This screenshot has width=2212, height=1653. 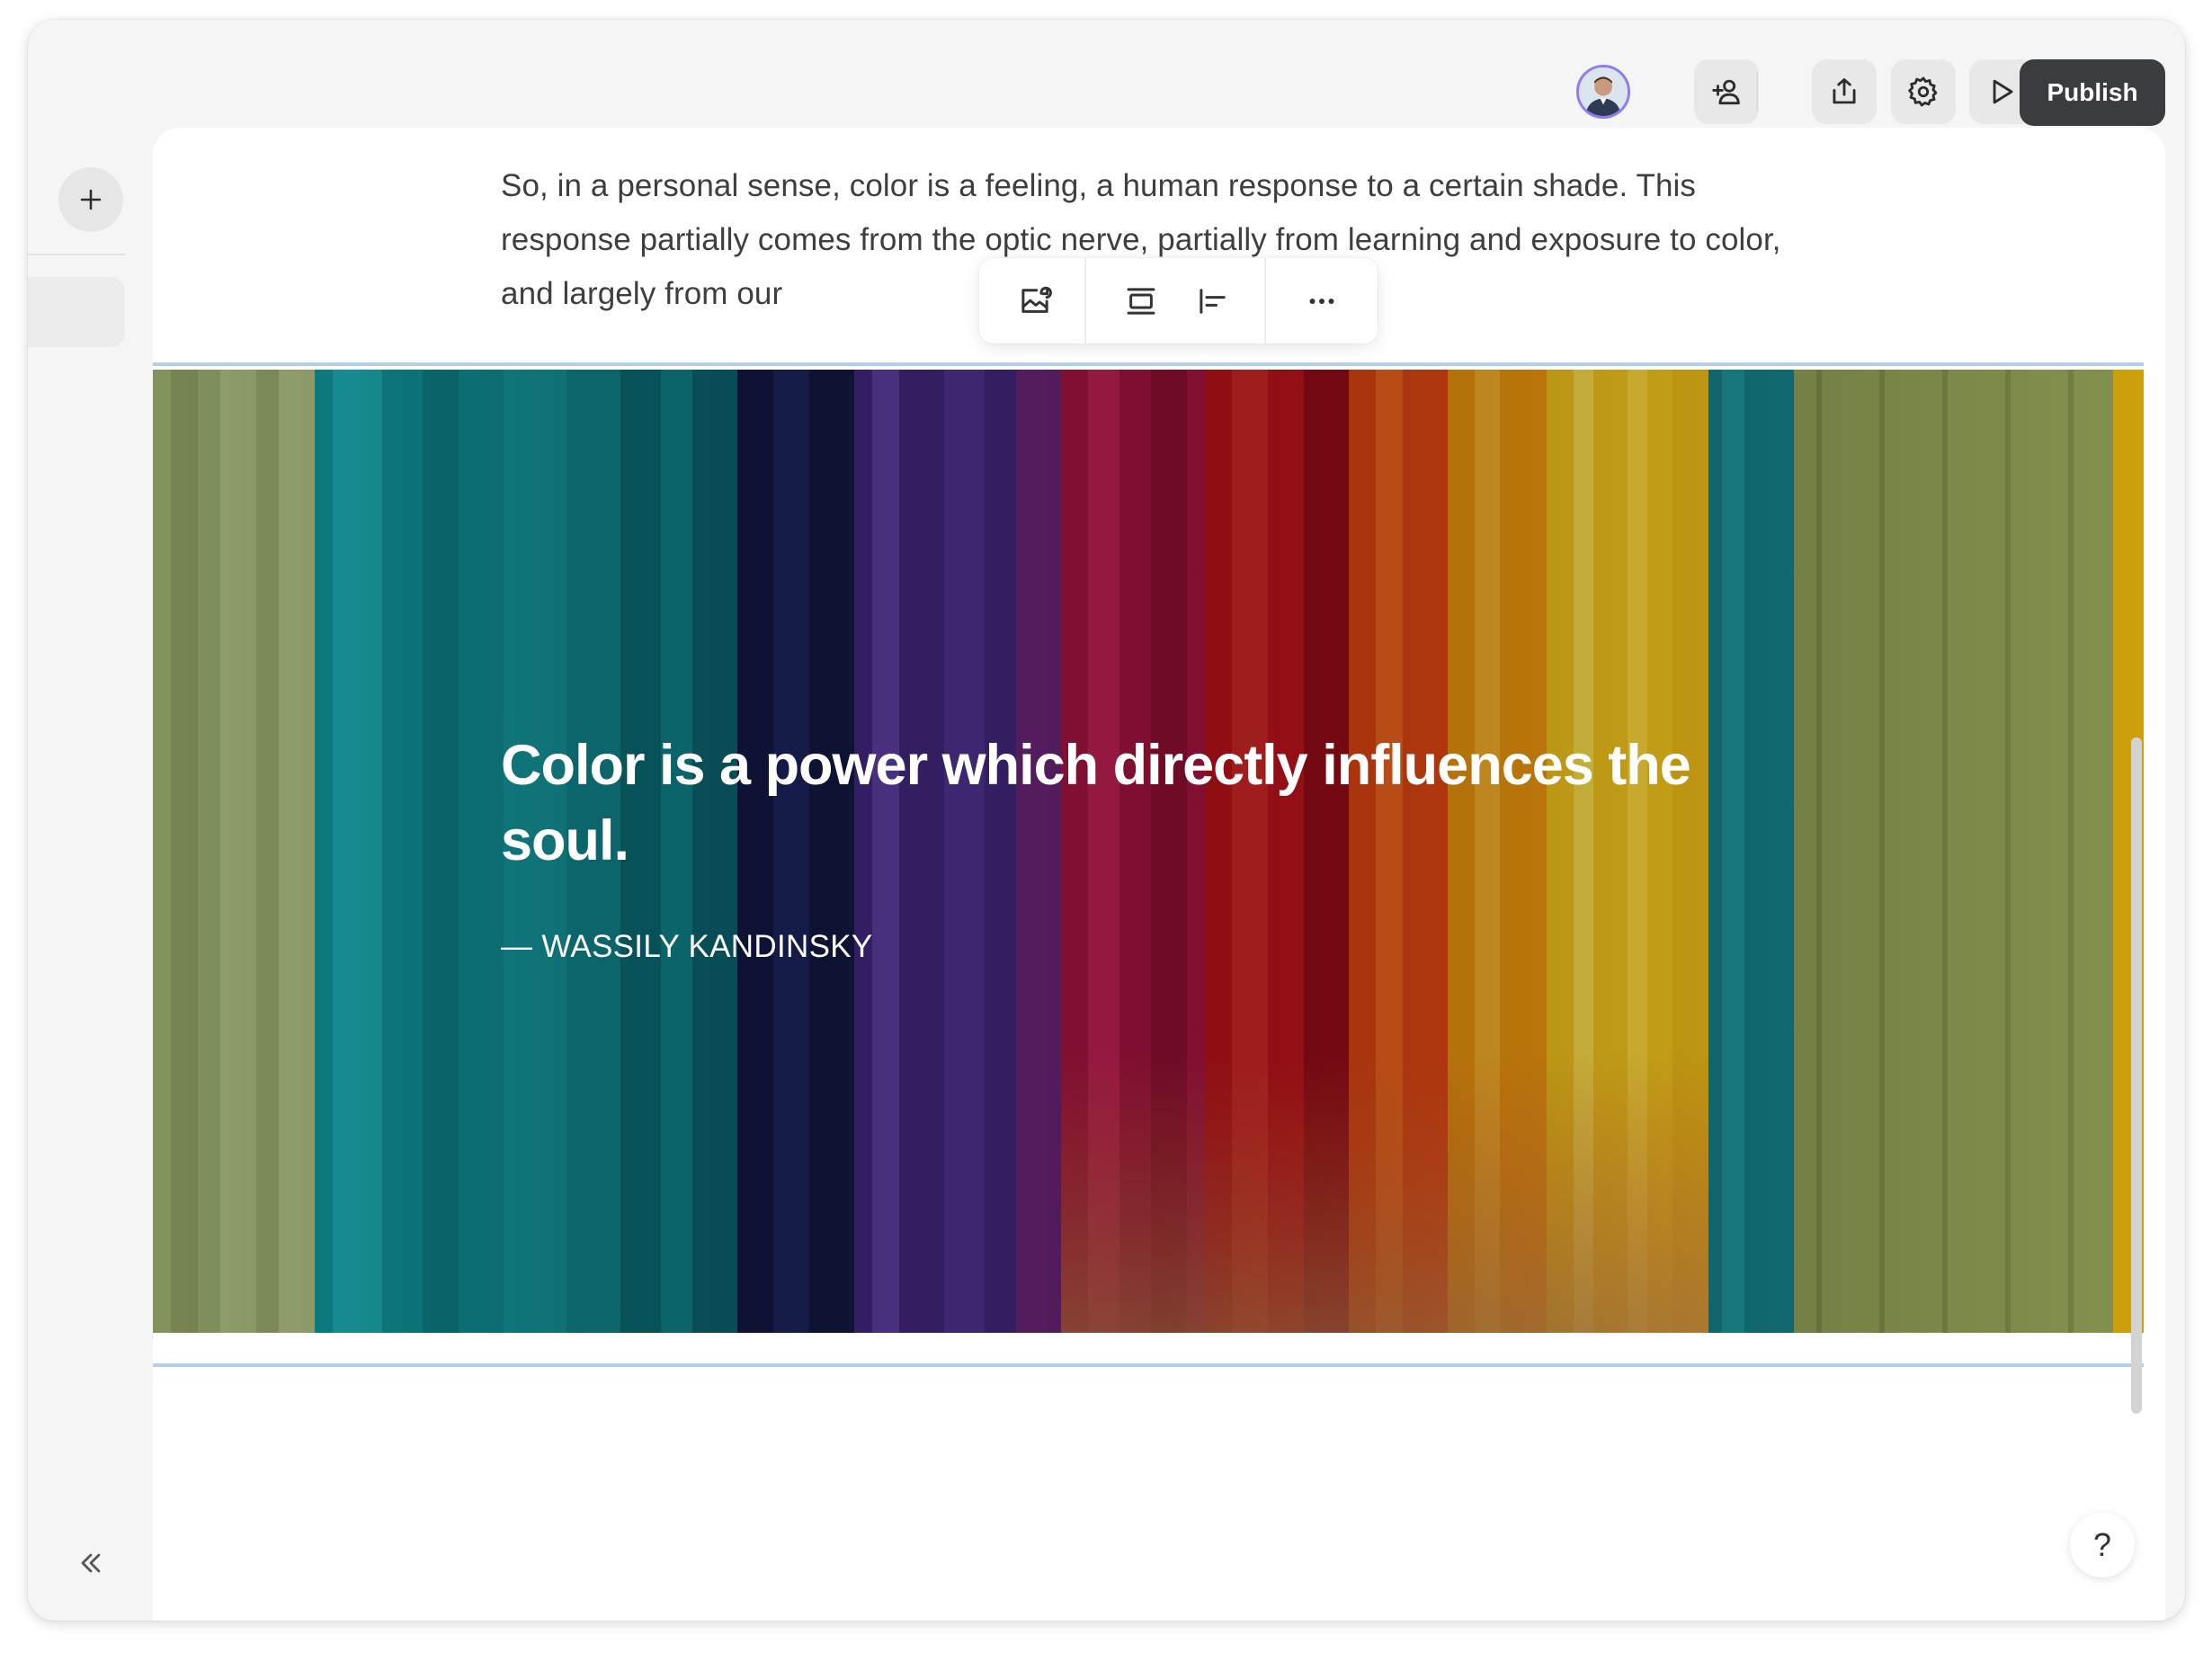 I want to click on align-left-layout-button, so click(x=1213, y=301).